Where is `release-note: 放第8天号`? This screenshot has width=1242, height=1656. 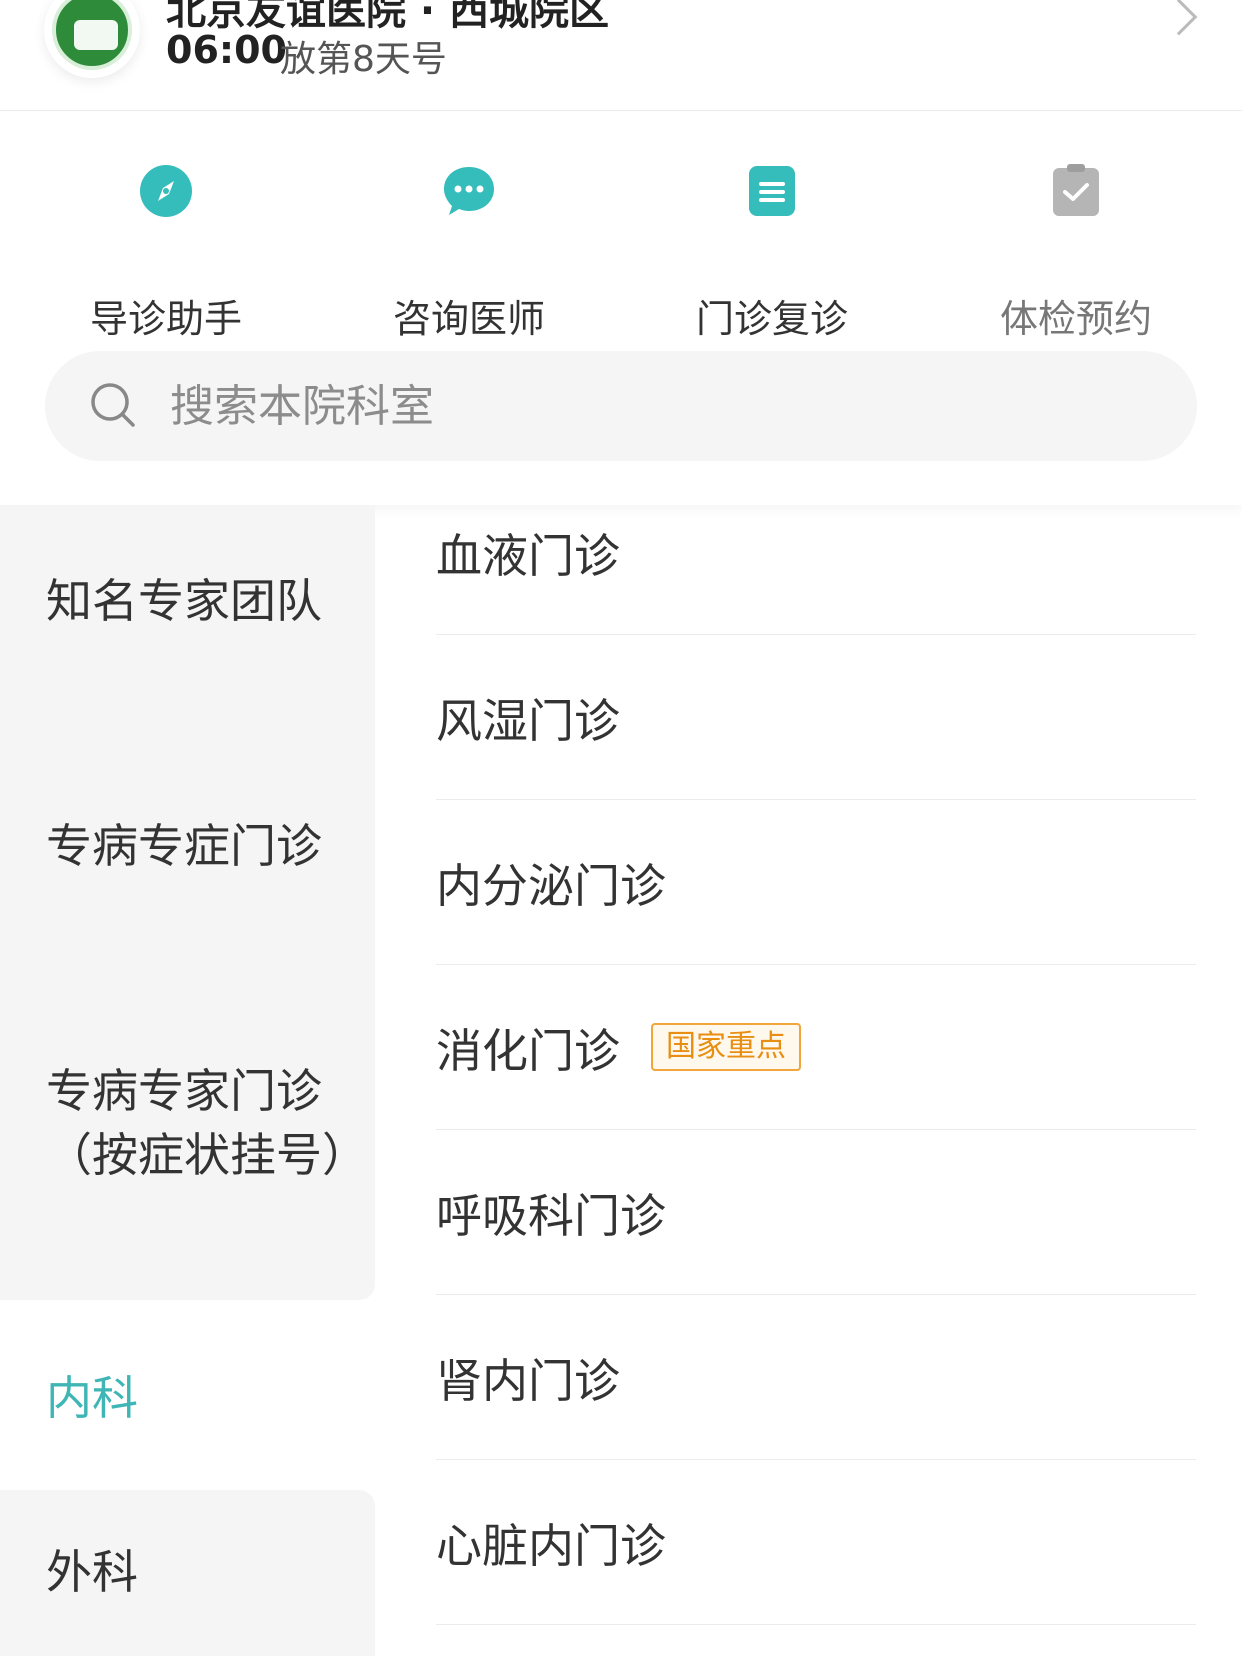
release-note: 放第8天号 is located at coordinates (363, 59).